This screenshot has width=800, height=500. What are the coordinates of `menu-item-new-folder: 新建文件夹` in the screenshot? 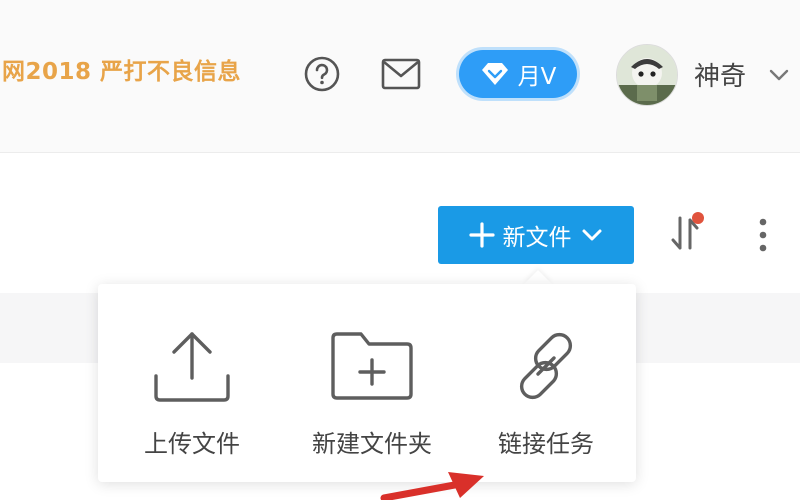 It's located at (372, 383).